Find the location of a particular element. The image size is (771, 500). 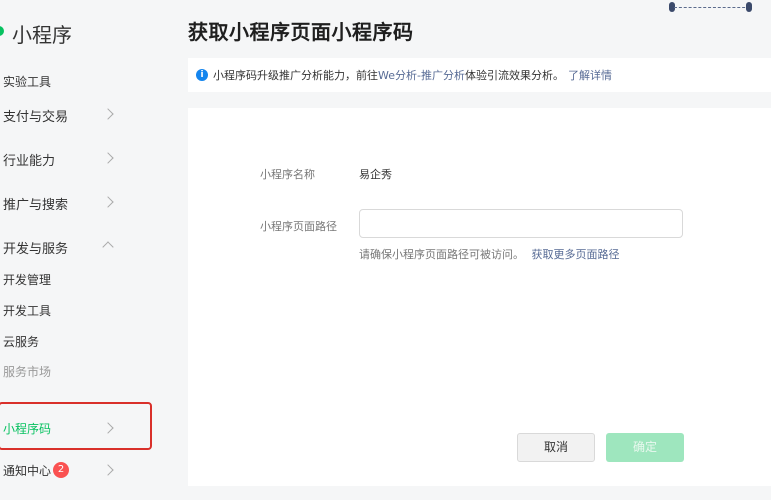

connector-graphic is located at coordinates (712, 7).